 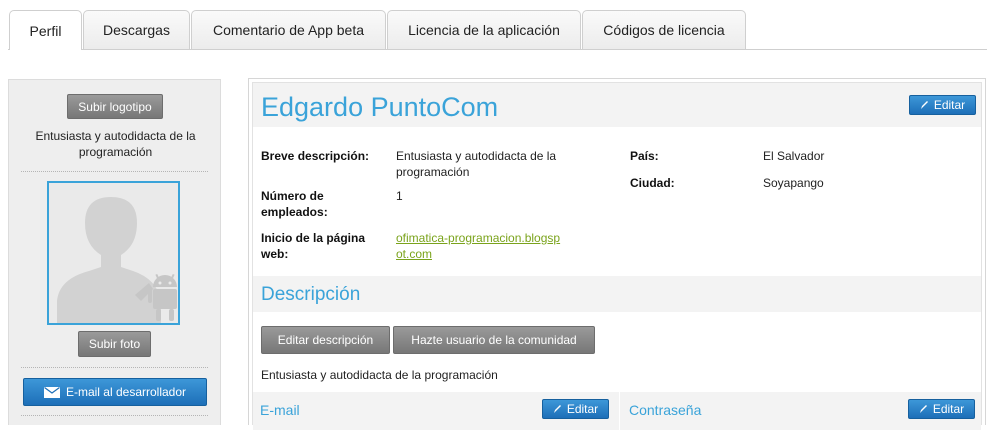 I want to click on email-section-title: E-mail, so click(x=280, y=410).